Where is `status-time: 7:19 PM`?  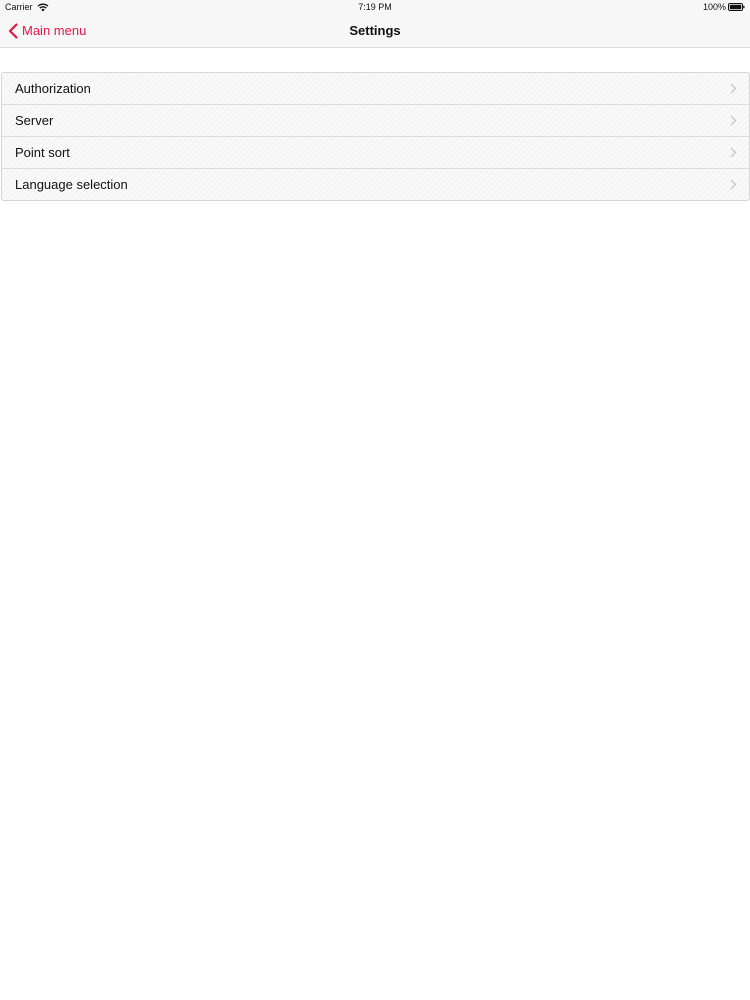 status-time: 7:19 PM is located at coordinates (375, 7).